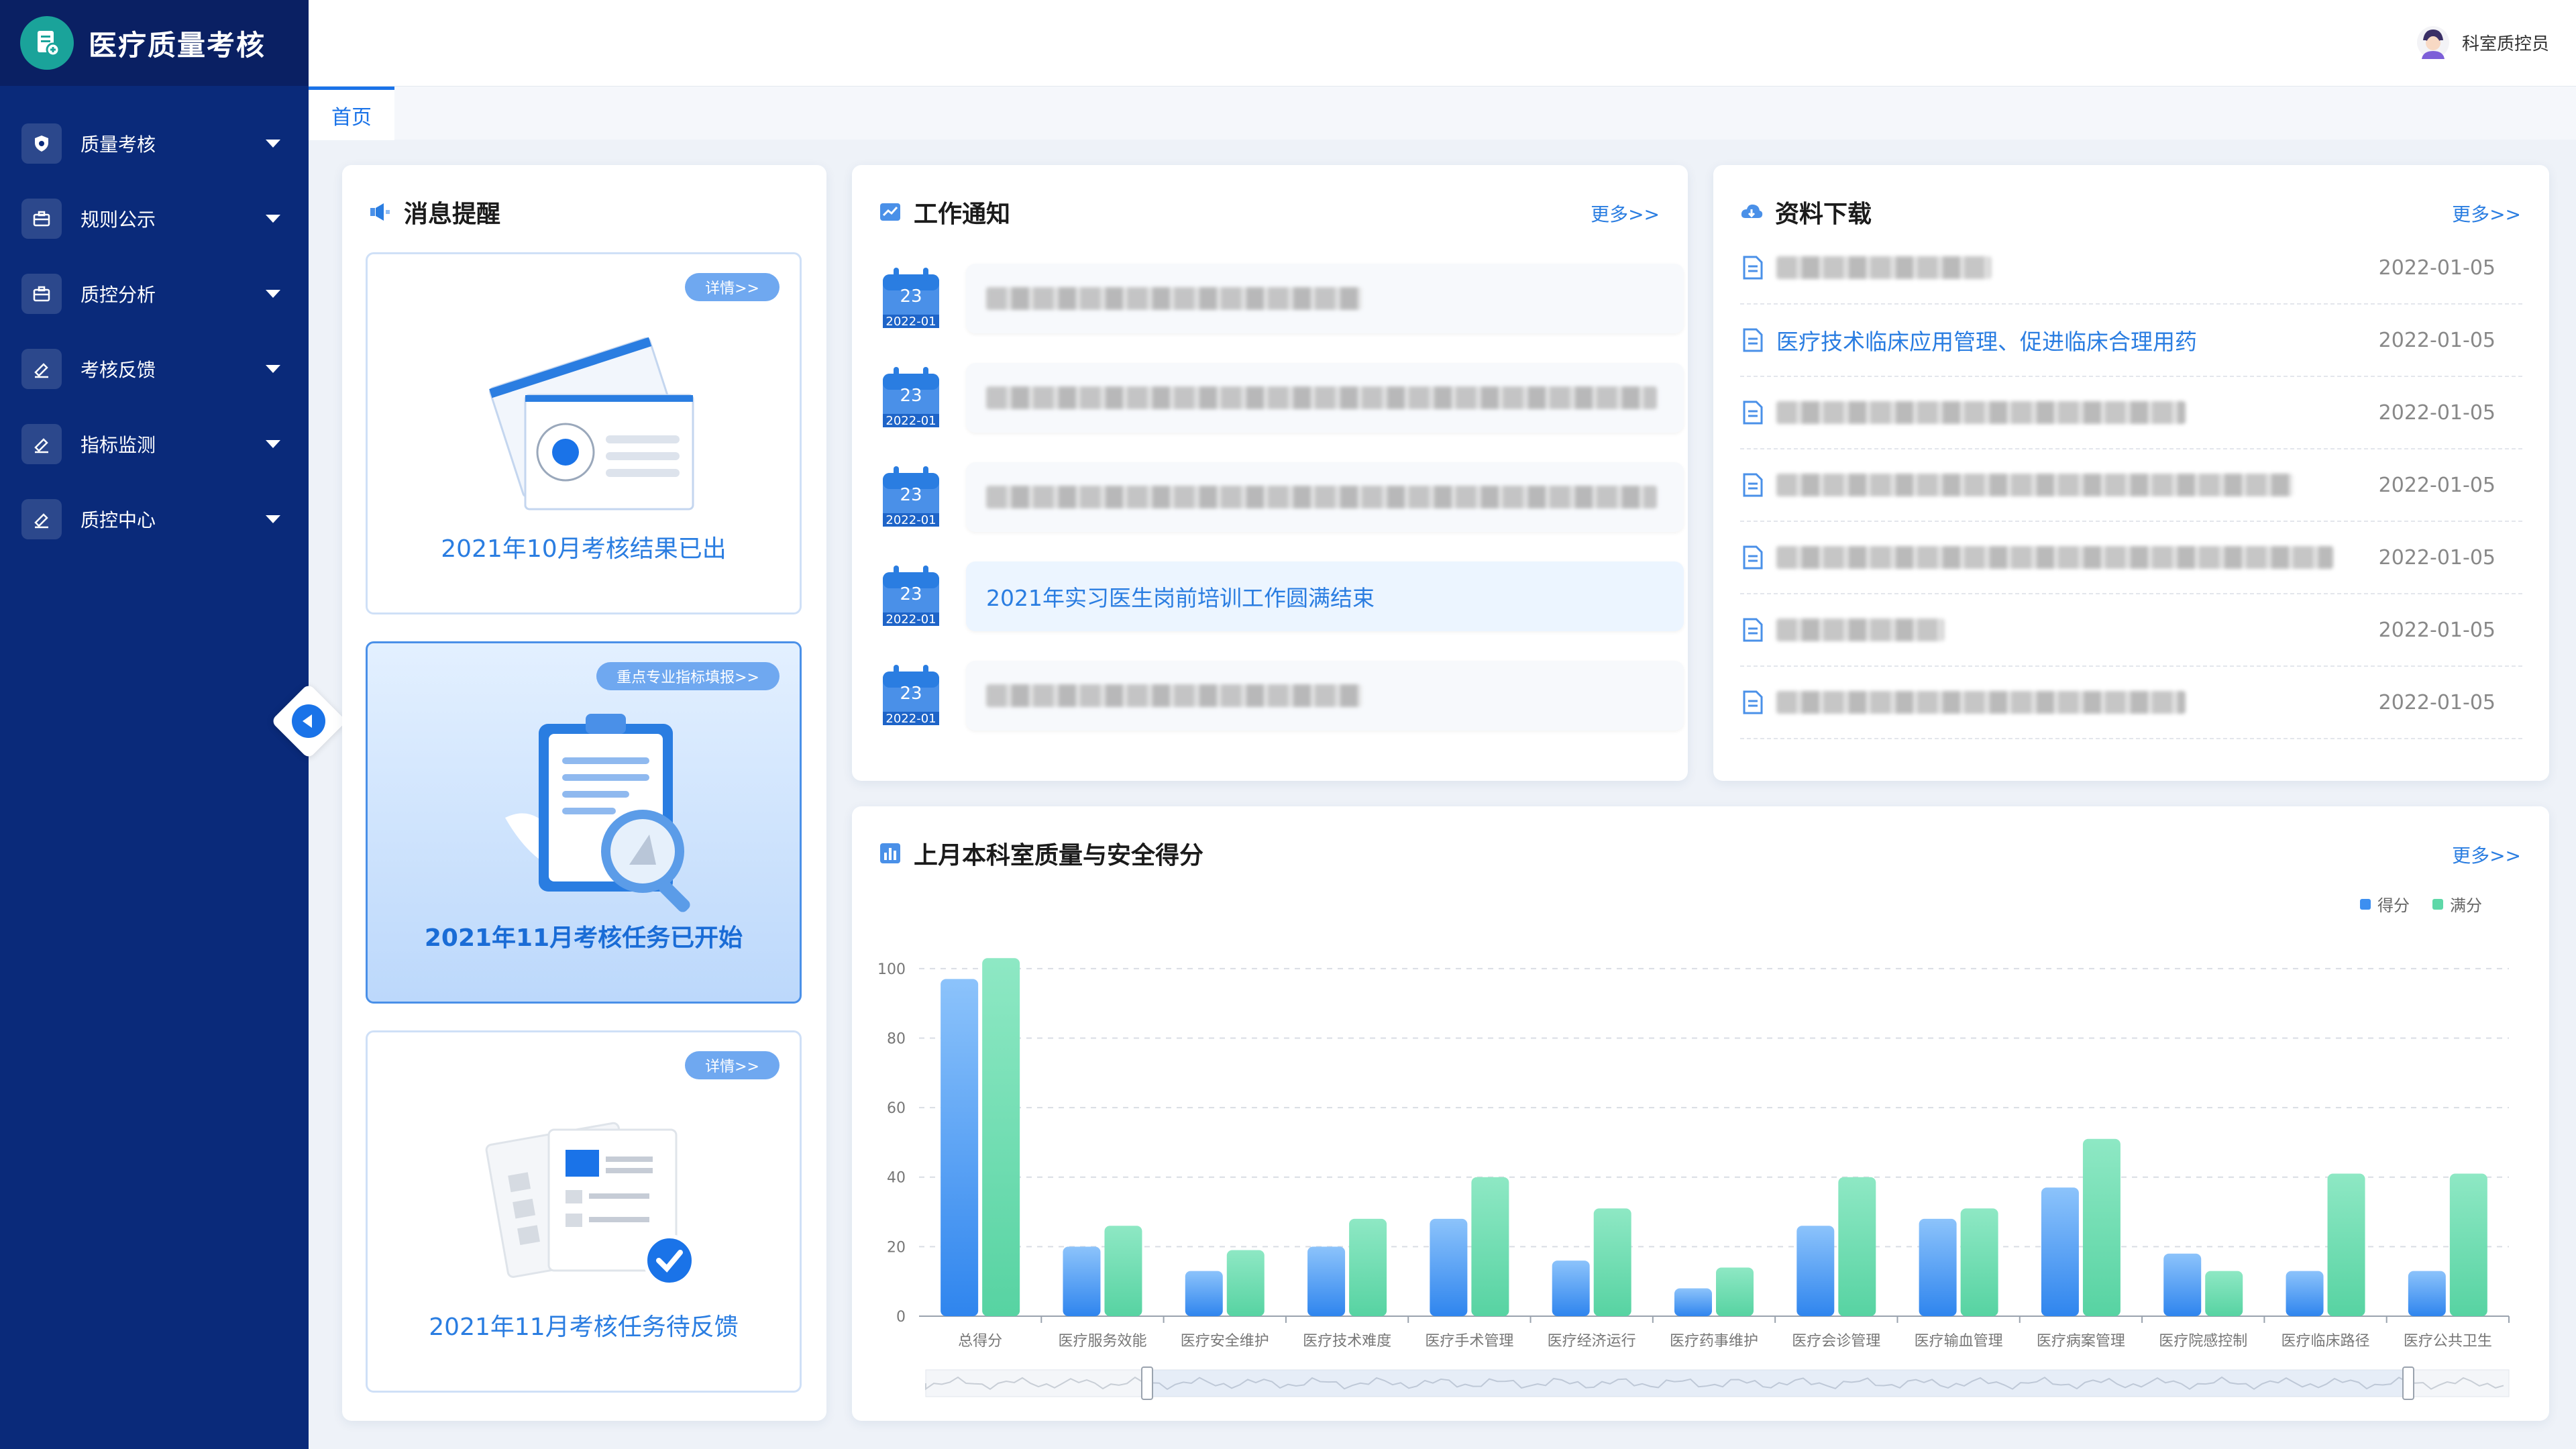 Image resolution: width=2576 pixels, height=1449 pixels. I want to click on report-illustration-icon, so click(591, 424).